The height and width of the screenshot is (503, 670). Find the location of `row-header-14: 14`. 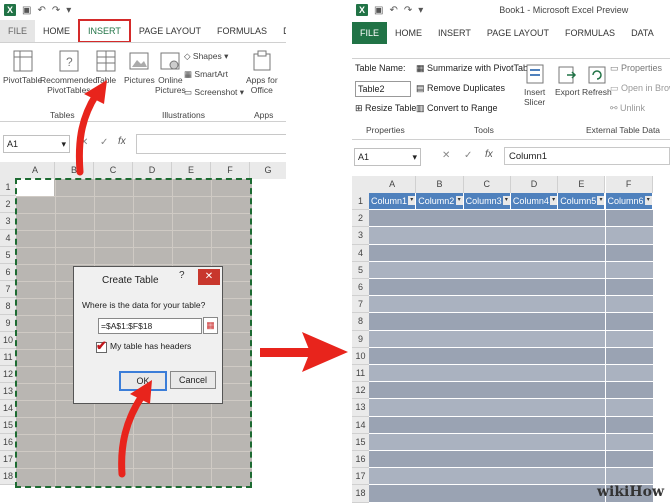

row-header-14: 14 is located at coordinates (8, 408).